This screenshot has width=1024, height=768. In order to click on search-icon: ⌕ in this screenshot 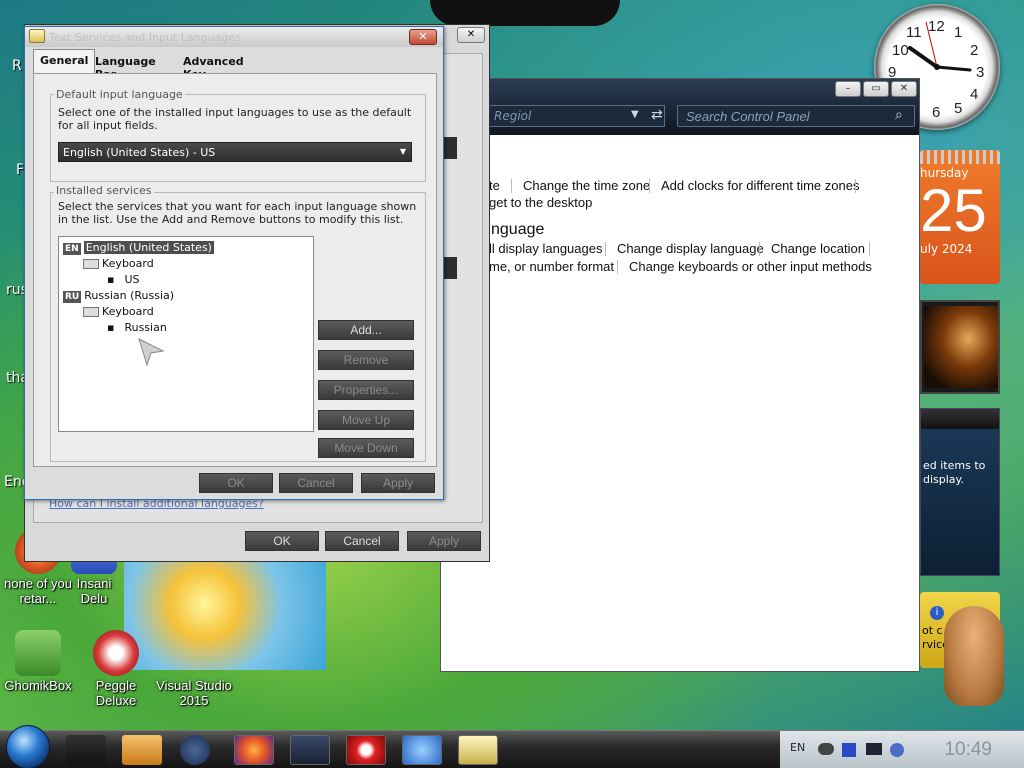, I will do `click(899, 115)`.